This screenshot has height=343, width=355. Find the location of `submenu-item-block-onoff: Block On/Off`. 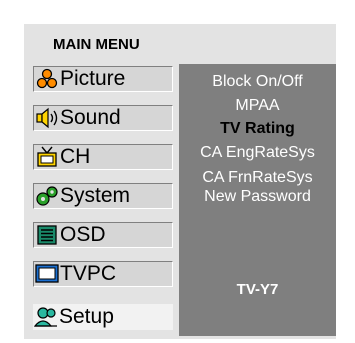

submenu-item-block-onoff: Block On/Off is located at coordinates (257, 82).